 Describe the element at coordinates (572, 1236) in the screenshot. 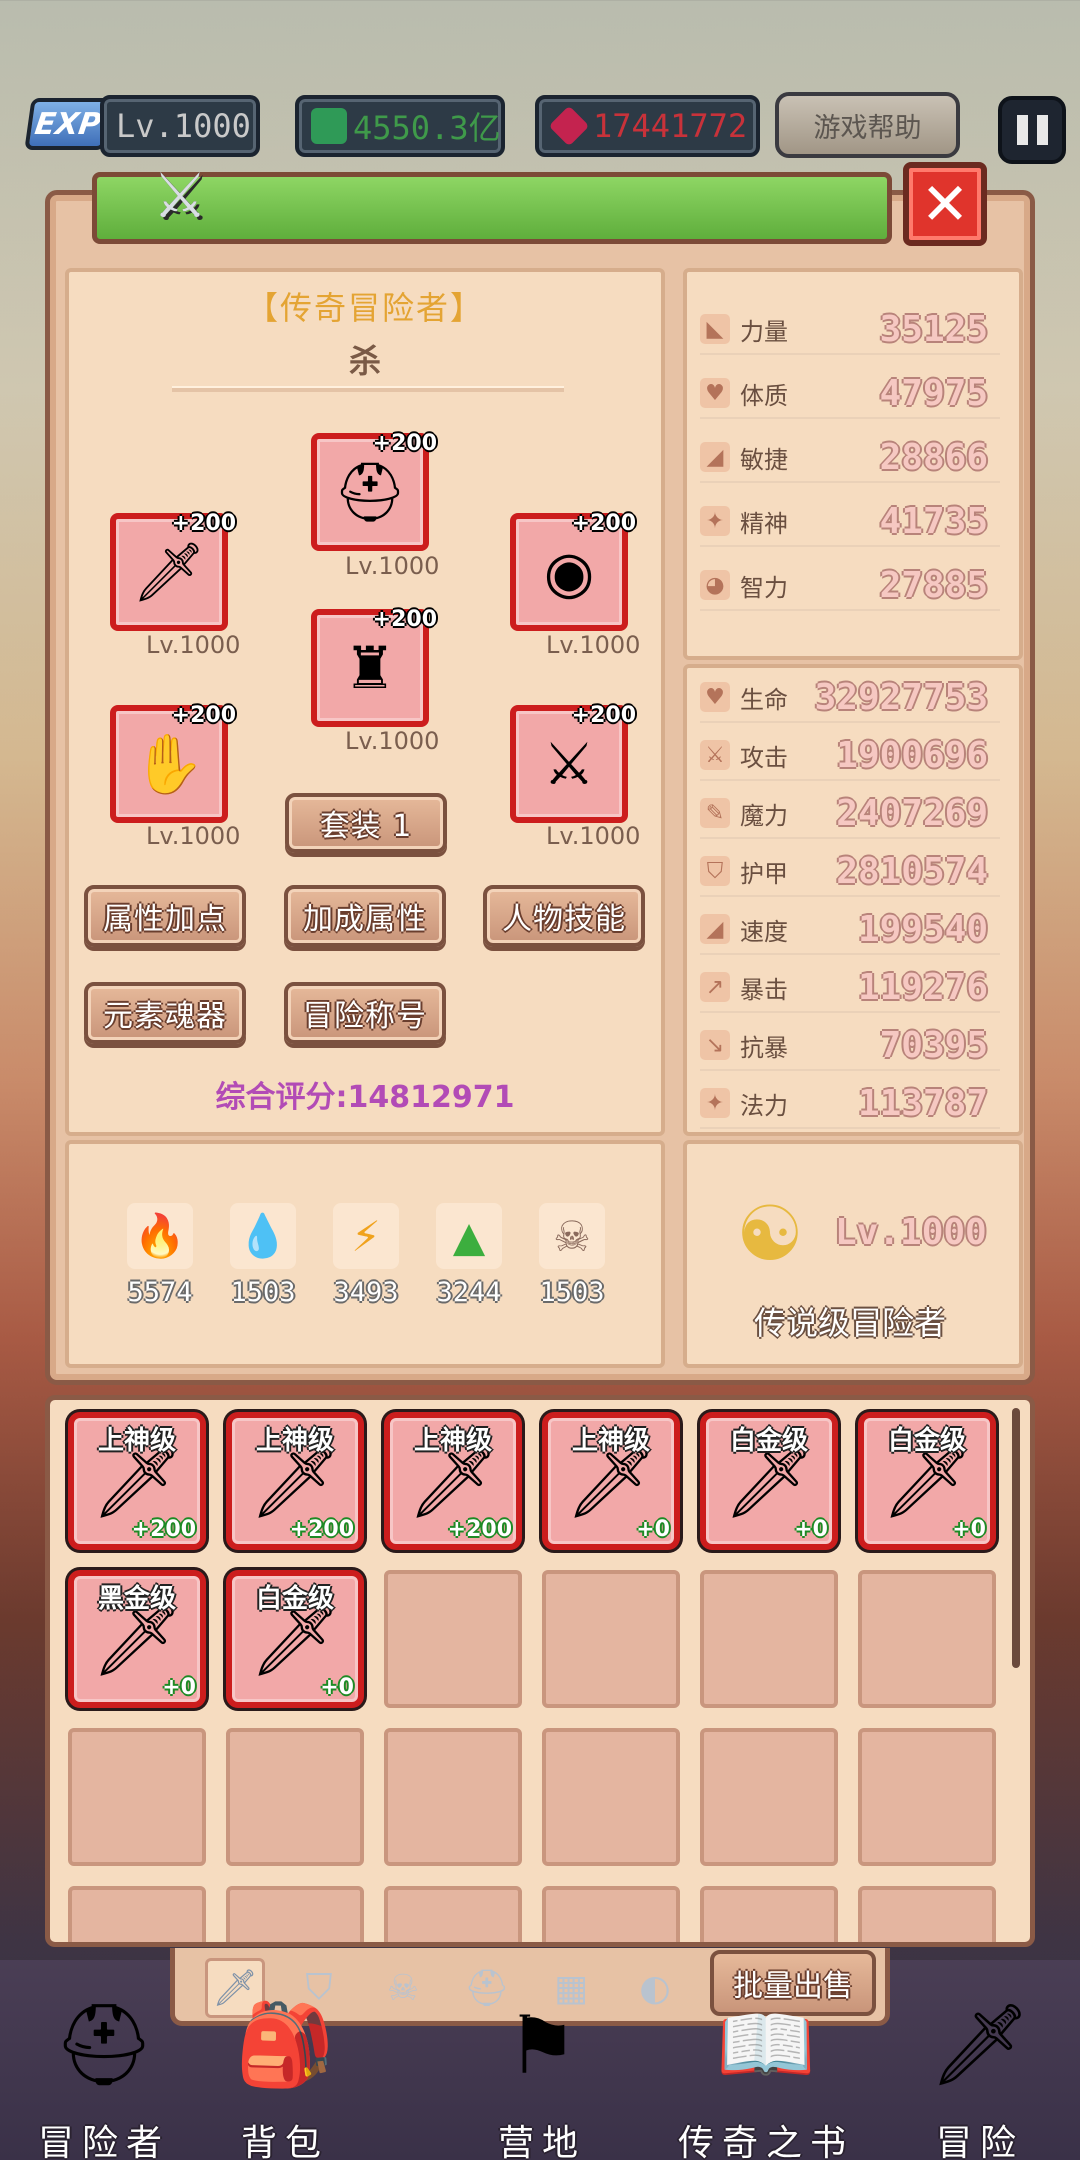

I see `dark-element-icon: ☠` at that location.